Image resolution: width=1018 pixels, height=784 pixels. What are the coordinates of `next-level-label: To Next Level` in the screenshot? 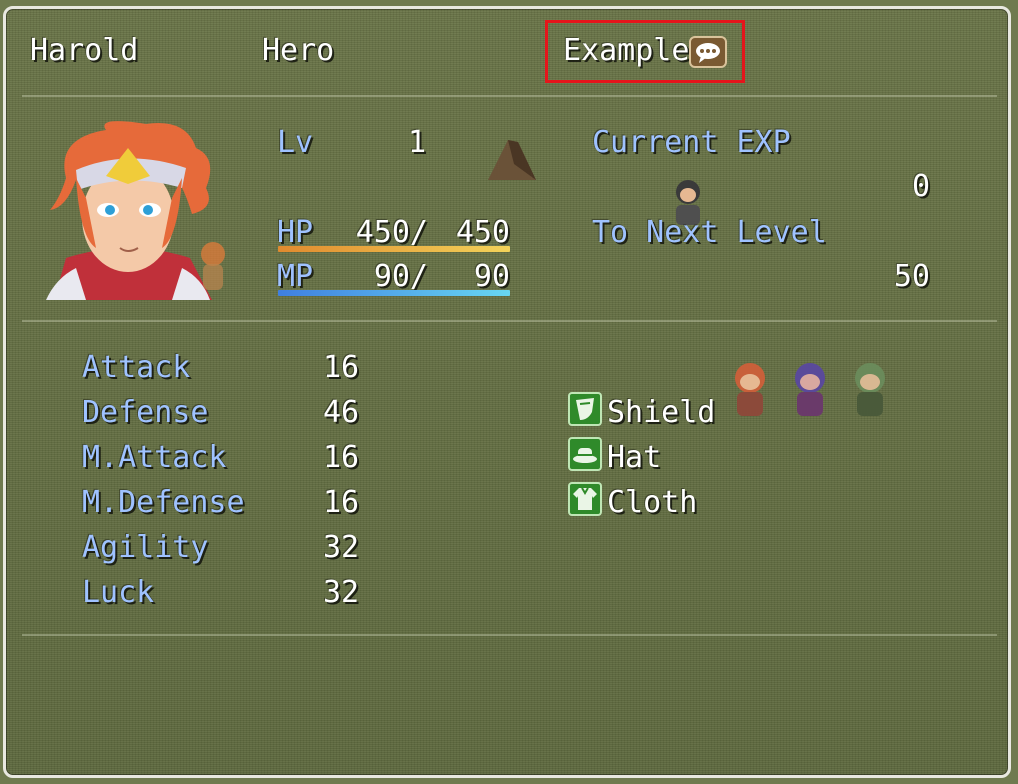 It's located at (709, 232).